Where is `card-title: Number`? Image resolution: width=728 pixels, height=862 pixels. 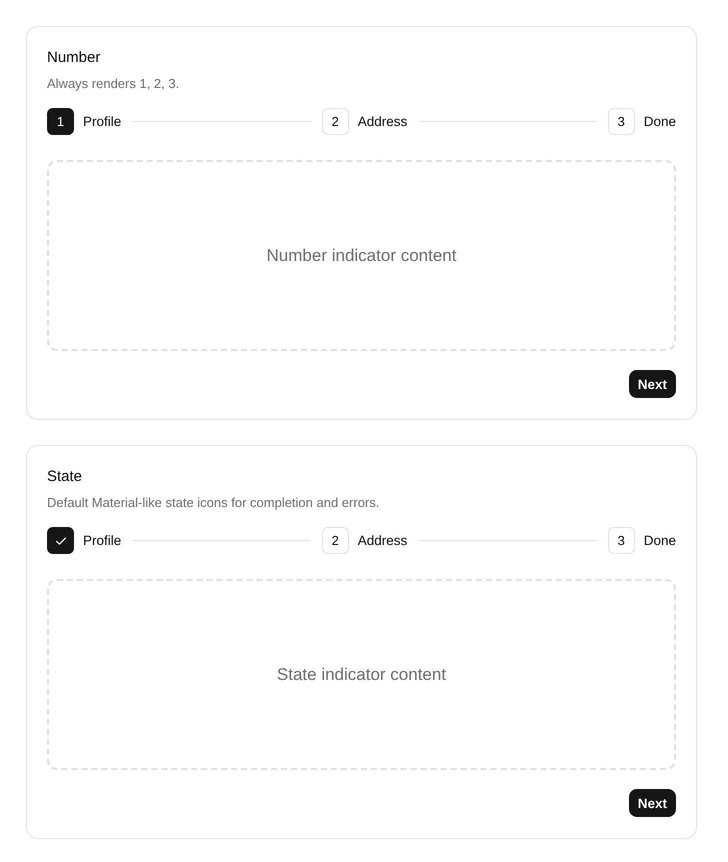 card-title: Number is located at coordinates (74, 58).